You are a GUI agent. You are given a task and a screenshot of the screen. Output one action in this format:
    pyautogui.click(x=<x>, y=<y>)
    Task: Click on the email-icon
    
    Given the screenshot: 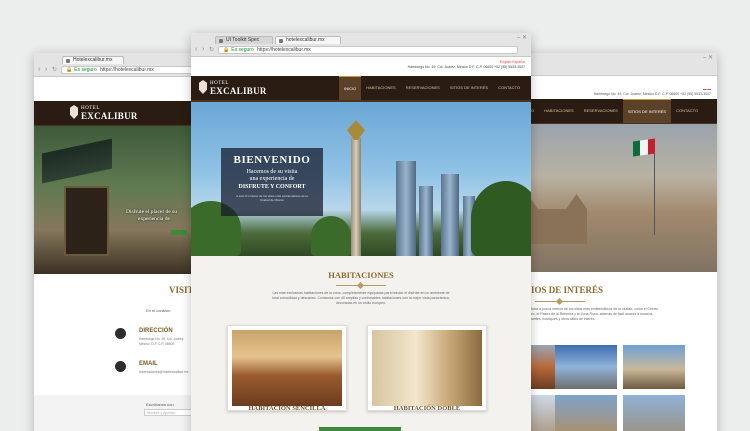 What is the action you would take?
    pyautogui.click(x=120, y=366)
    